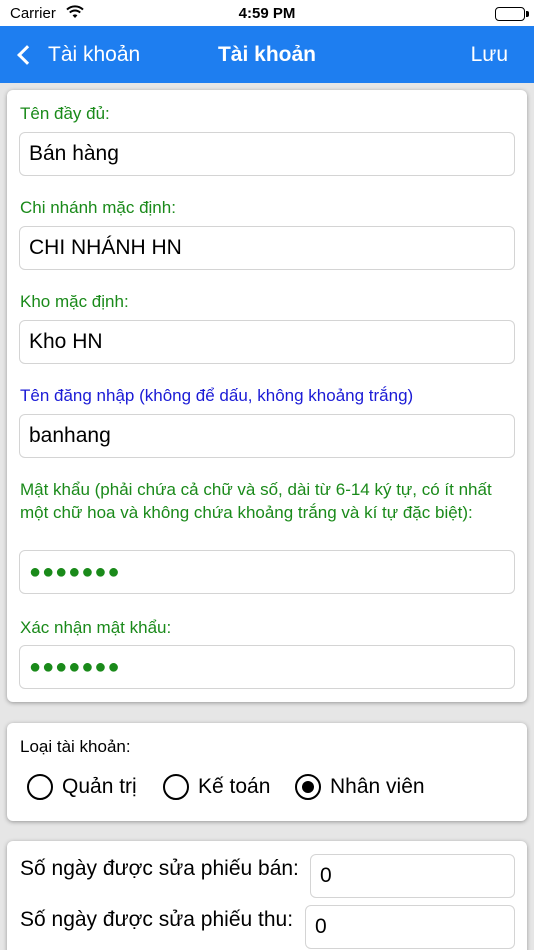  I want to click on full-name-field: Bán hàng, so click(267, 154).